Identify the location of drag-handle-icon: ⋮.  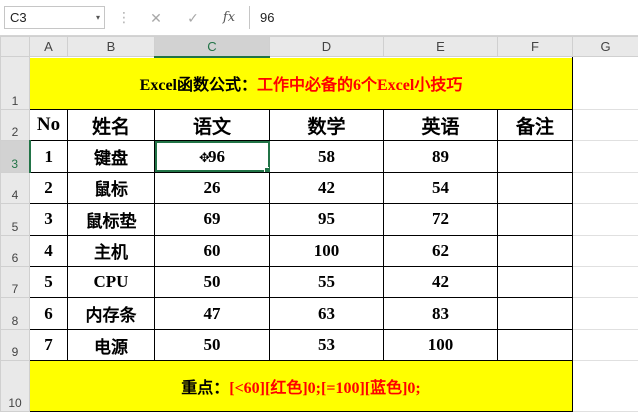
(124, 17).